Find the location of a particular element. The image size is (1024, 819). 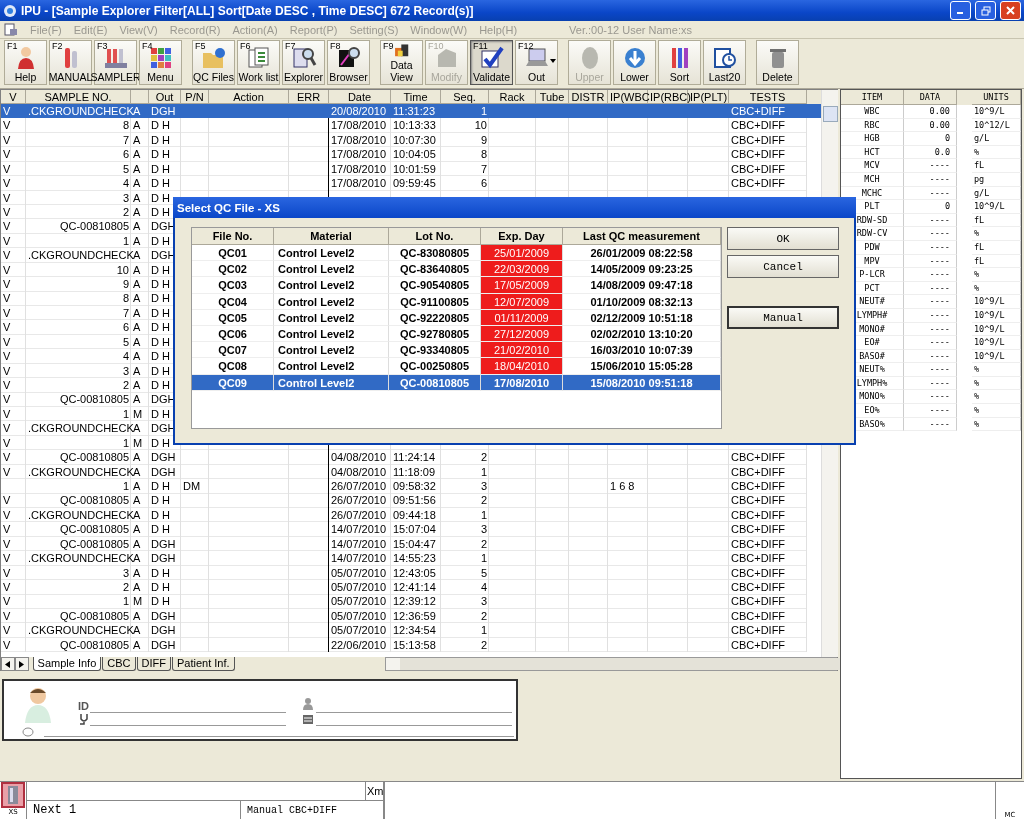

toolbar-button: F2 MANUAL is located at coordinates (70, 62).